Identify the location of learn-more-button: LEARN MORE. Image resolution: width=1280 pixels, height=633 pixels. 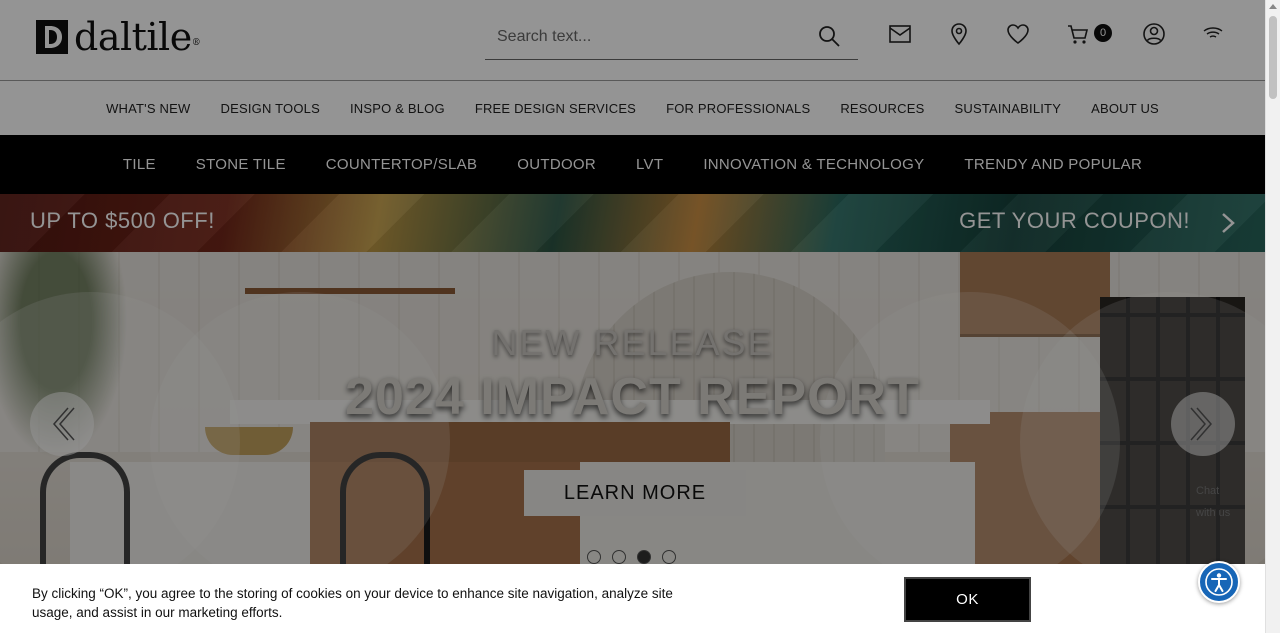
(635, 493).